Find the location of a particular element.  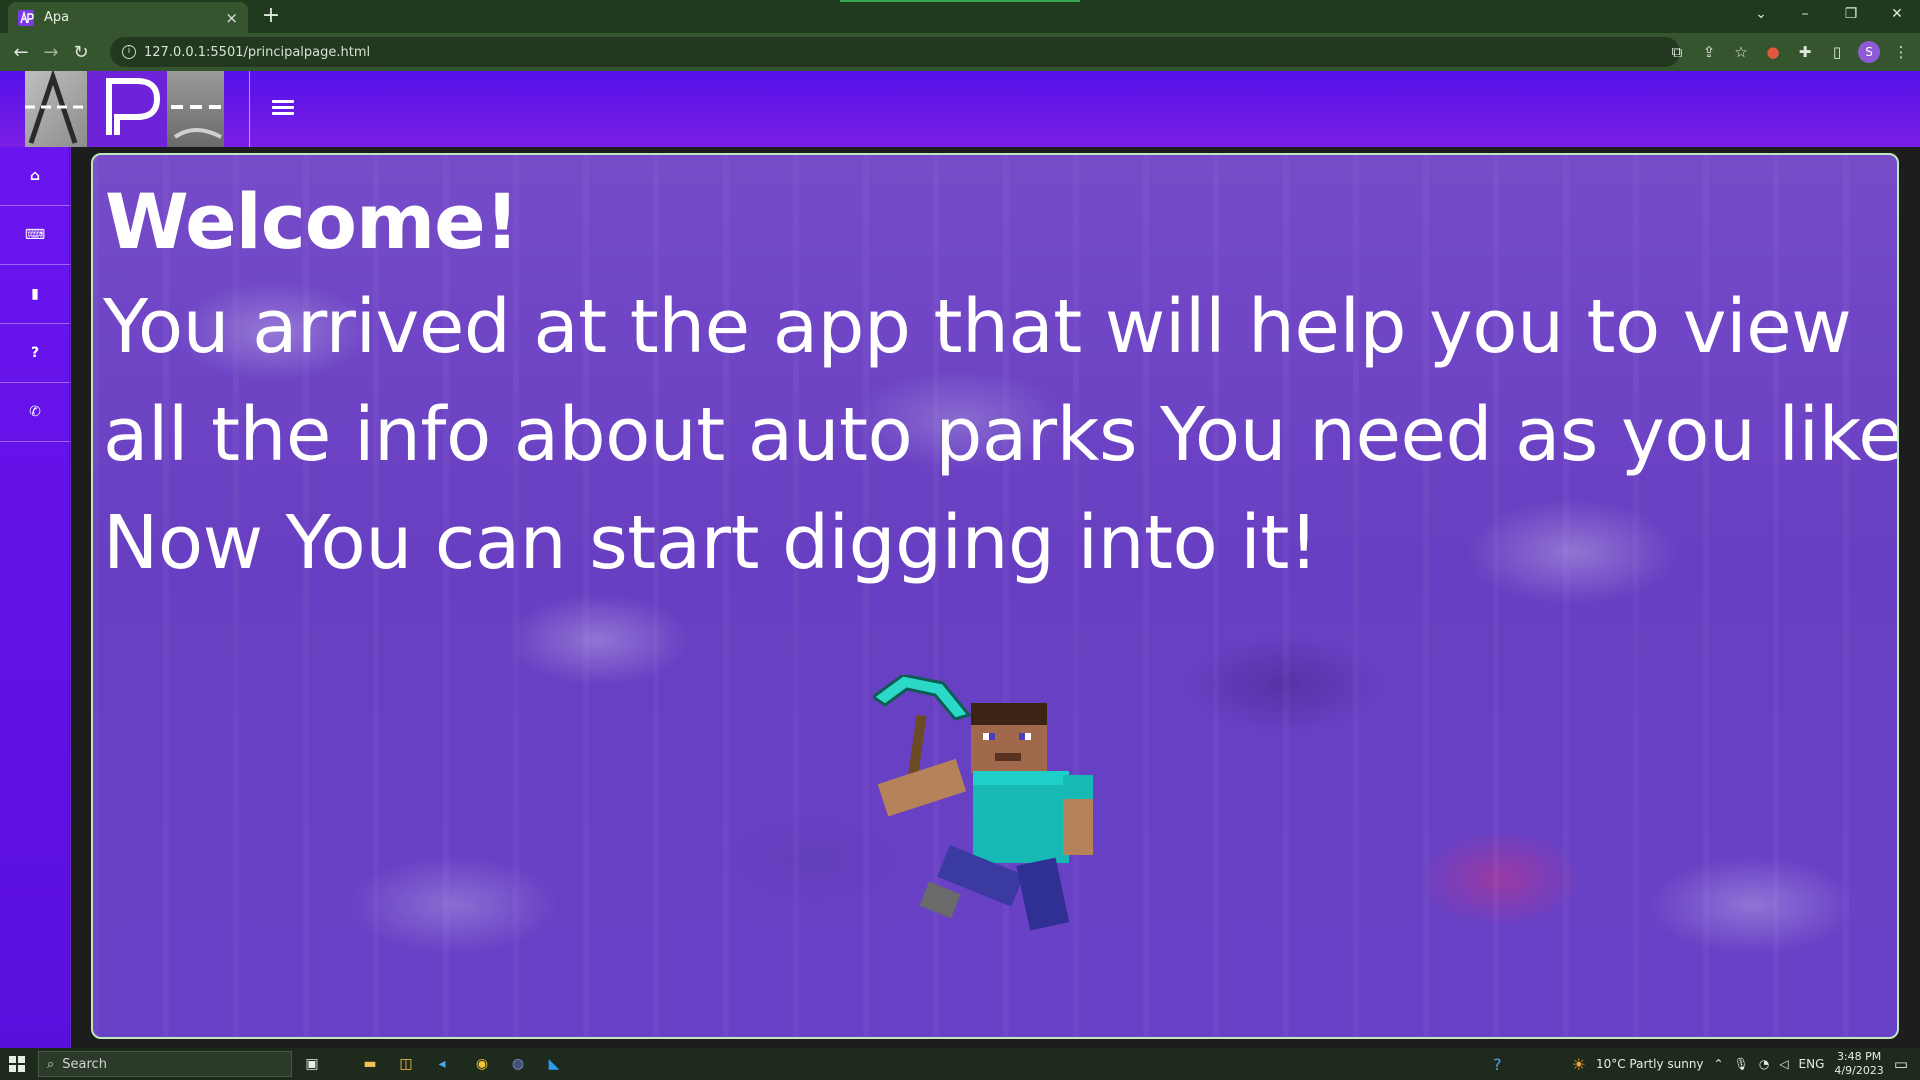

translate-icon: ⧉ is located at coordinates (1677, 52).